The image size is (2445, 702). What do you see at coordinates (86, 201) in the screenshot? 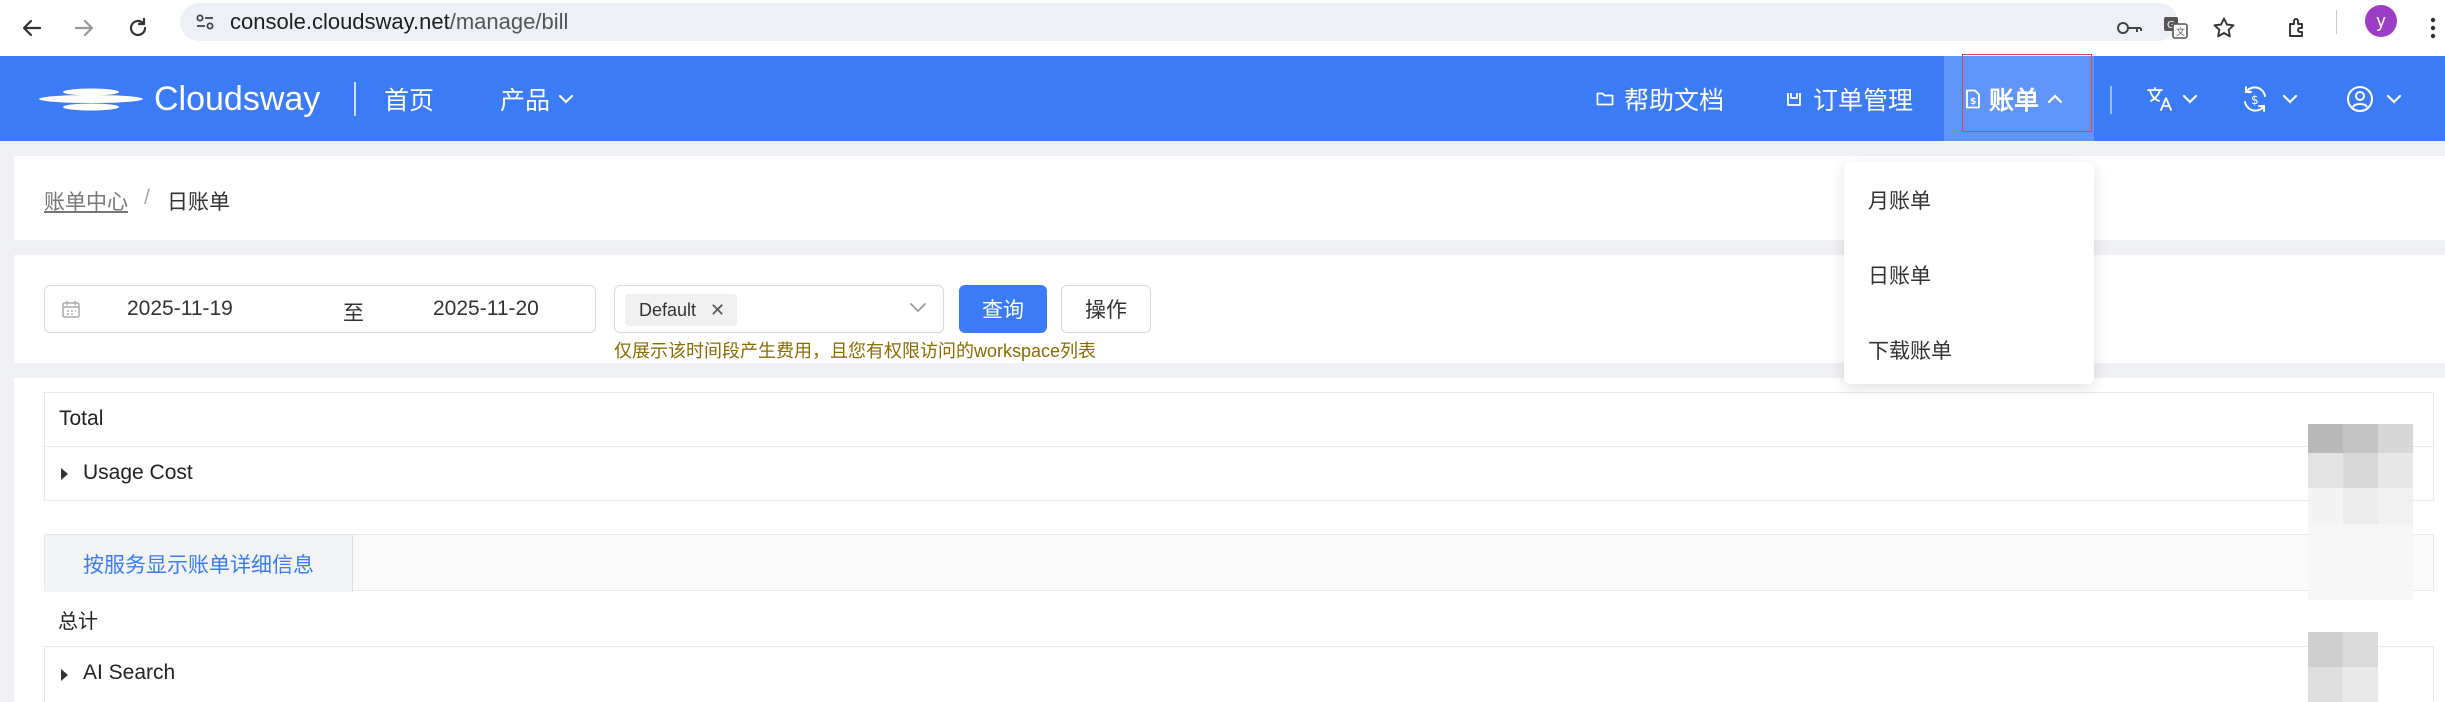
I see `breadcrumb-bill-center-link: 账单中心` at bounding box center [86, 201].